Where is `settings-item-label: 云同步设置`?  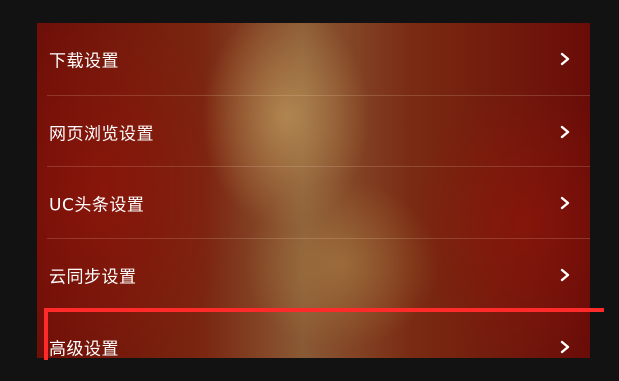
settings-item-label: 云同步设置 is located at coordinates (93, 277).